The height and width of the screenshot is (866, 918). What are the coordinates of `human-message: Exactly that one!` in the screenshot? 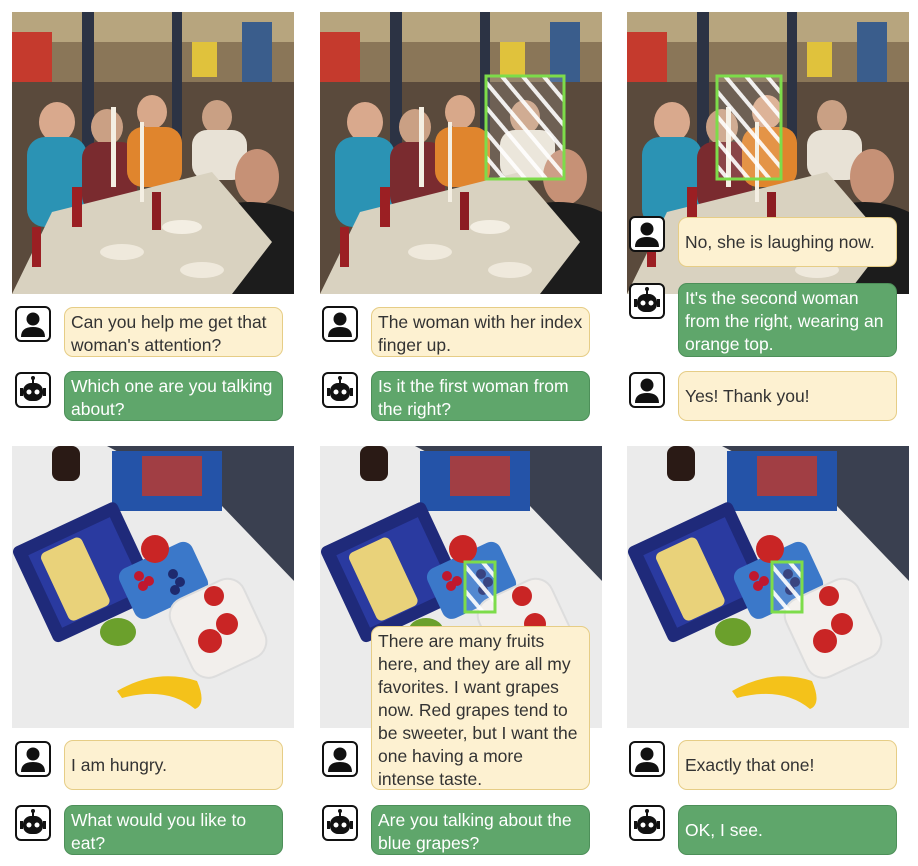 It's located at (787, 765).